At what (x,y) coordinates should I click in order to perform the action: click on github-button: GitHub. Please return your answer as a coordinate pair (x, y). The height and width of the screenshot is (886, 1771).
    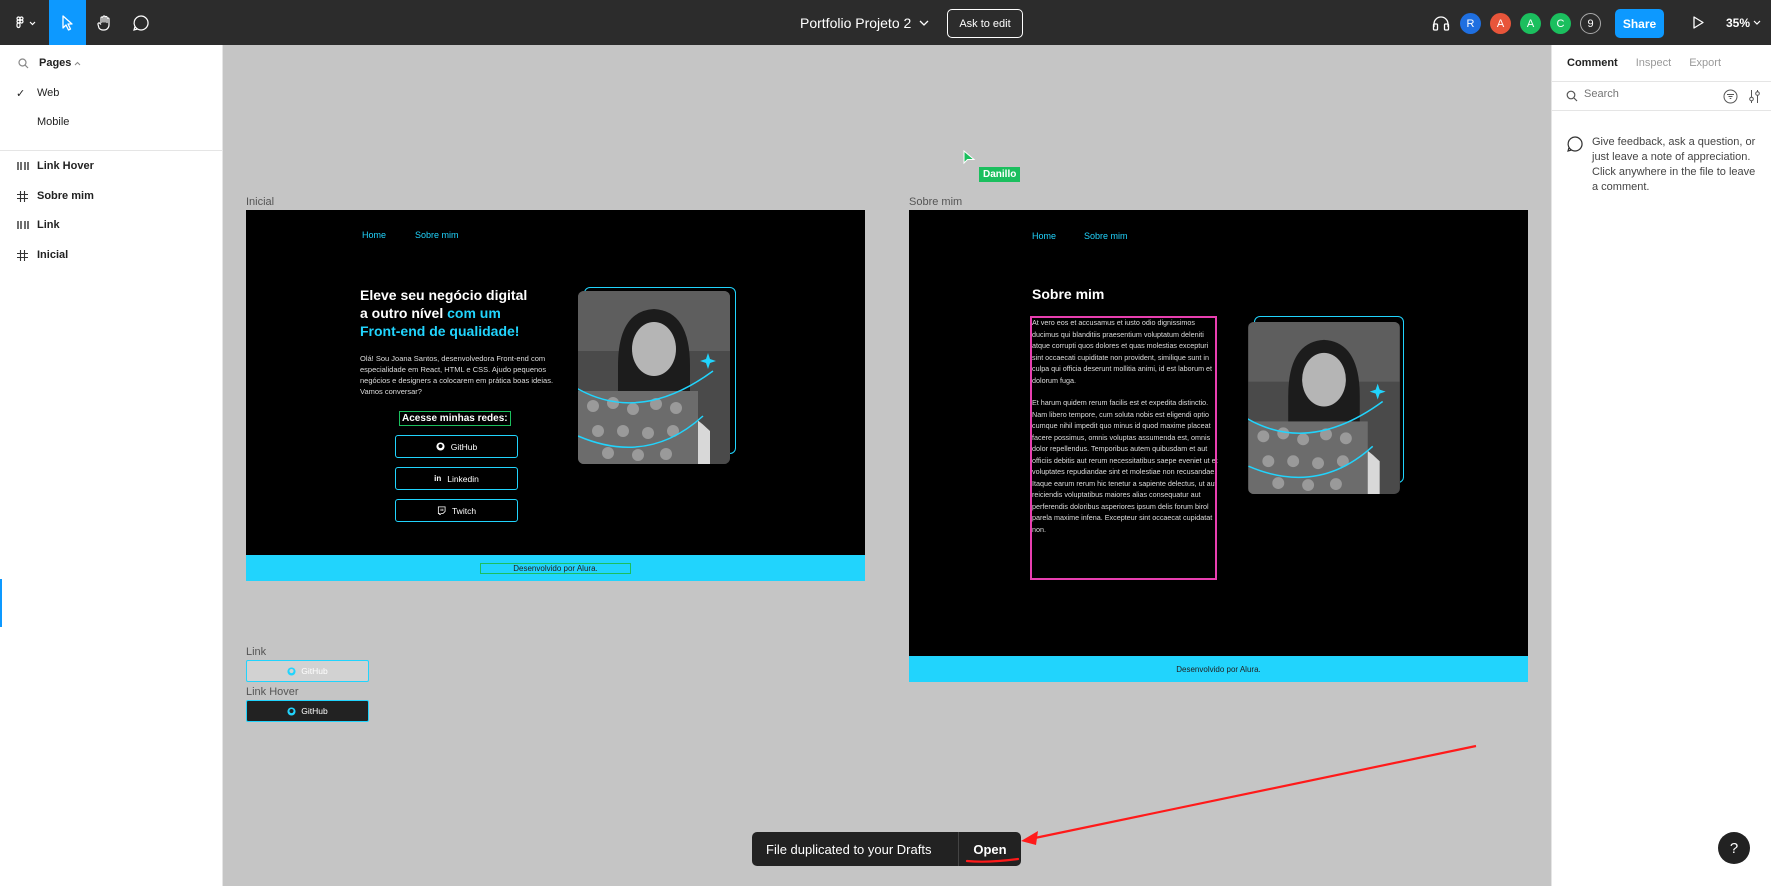
    Looking at the image, I should click on (456, 446).